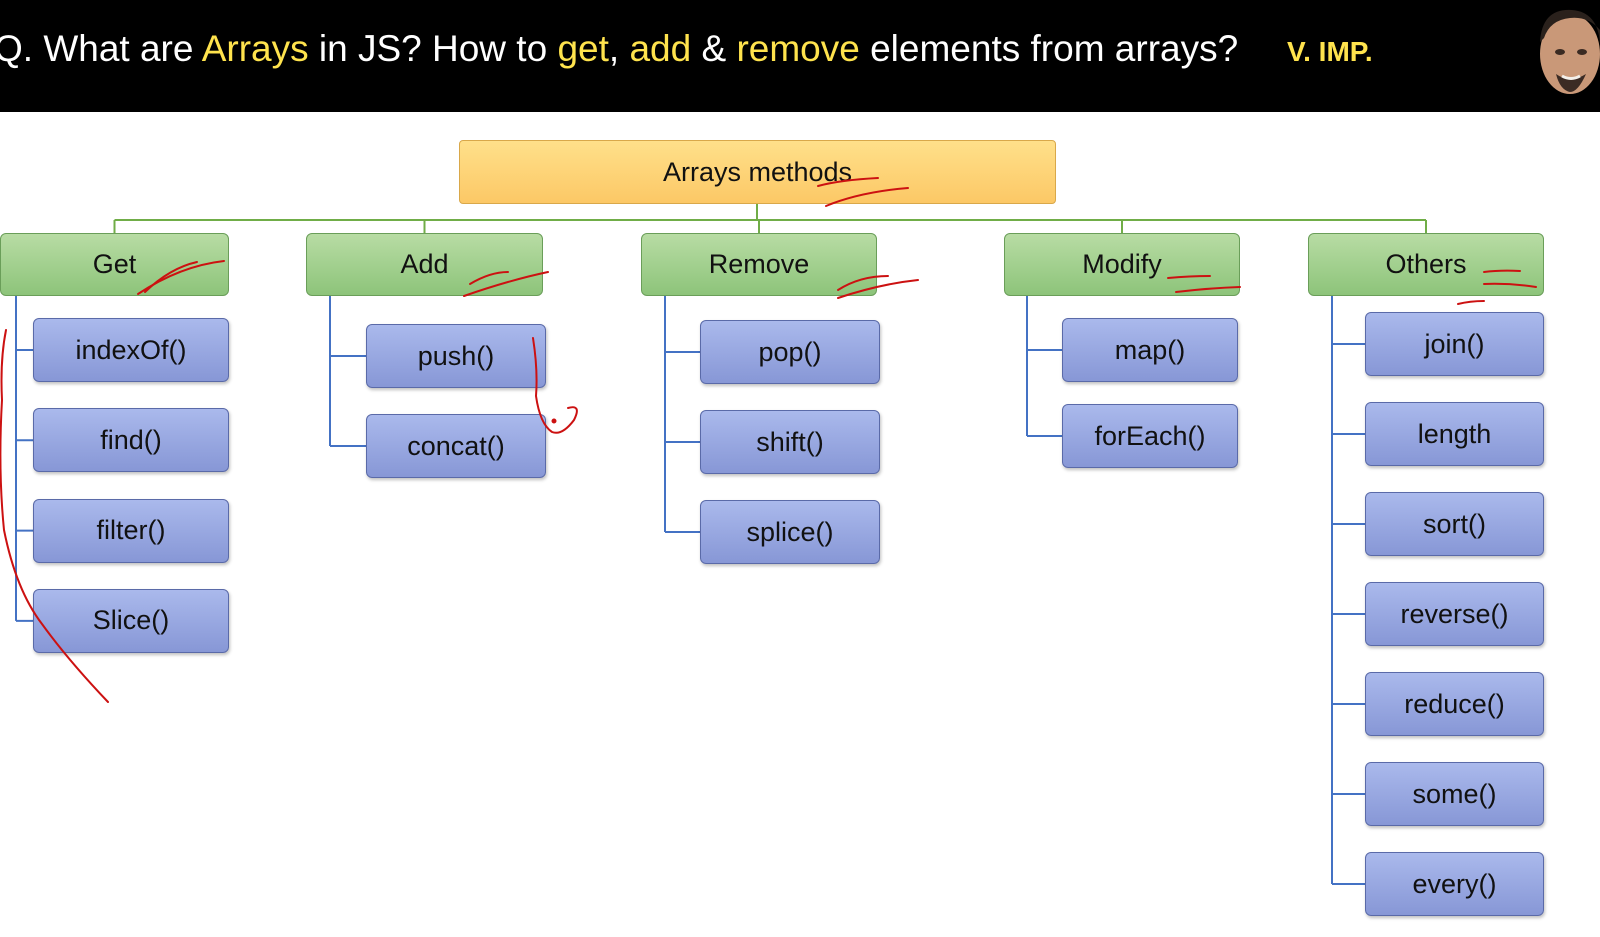 The height and width of the screenshot is (937, 1600). I want to click on annotation-dot, so click(554, 421).